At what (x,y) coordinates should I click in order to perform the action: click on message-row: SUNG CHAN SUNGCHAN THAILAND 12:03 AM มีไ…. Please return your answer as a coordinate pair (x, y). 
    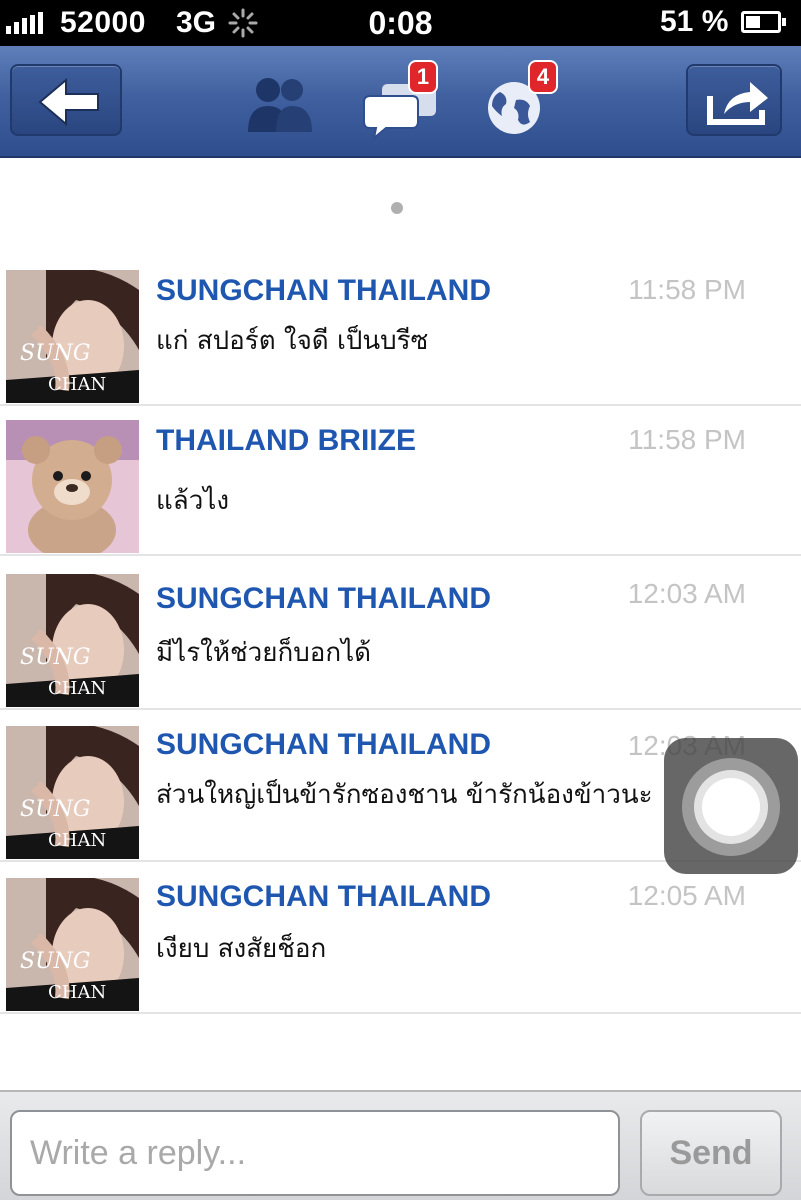
    Looking at the image, I should click on (400, 636).